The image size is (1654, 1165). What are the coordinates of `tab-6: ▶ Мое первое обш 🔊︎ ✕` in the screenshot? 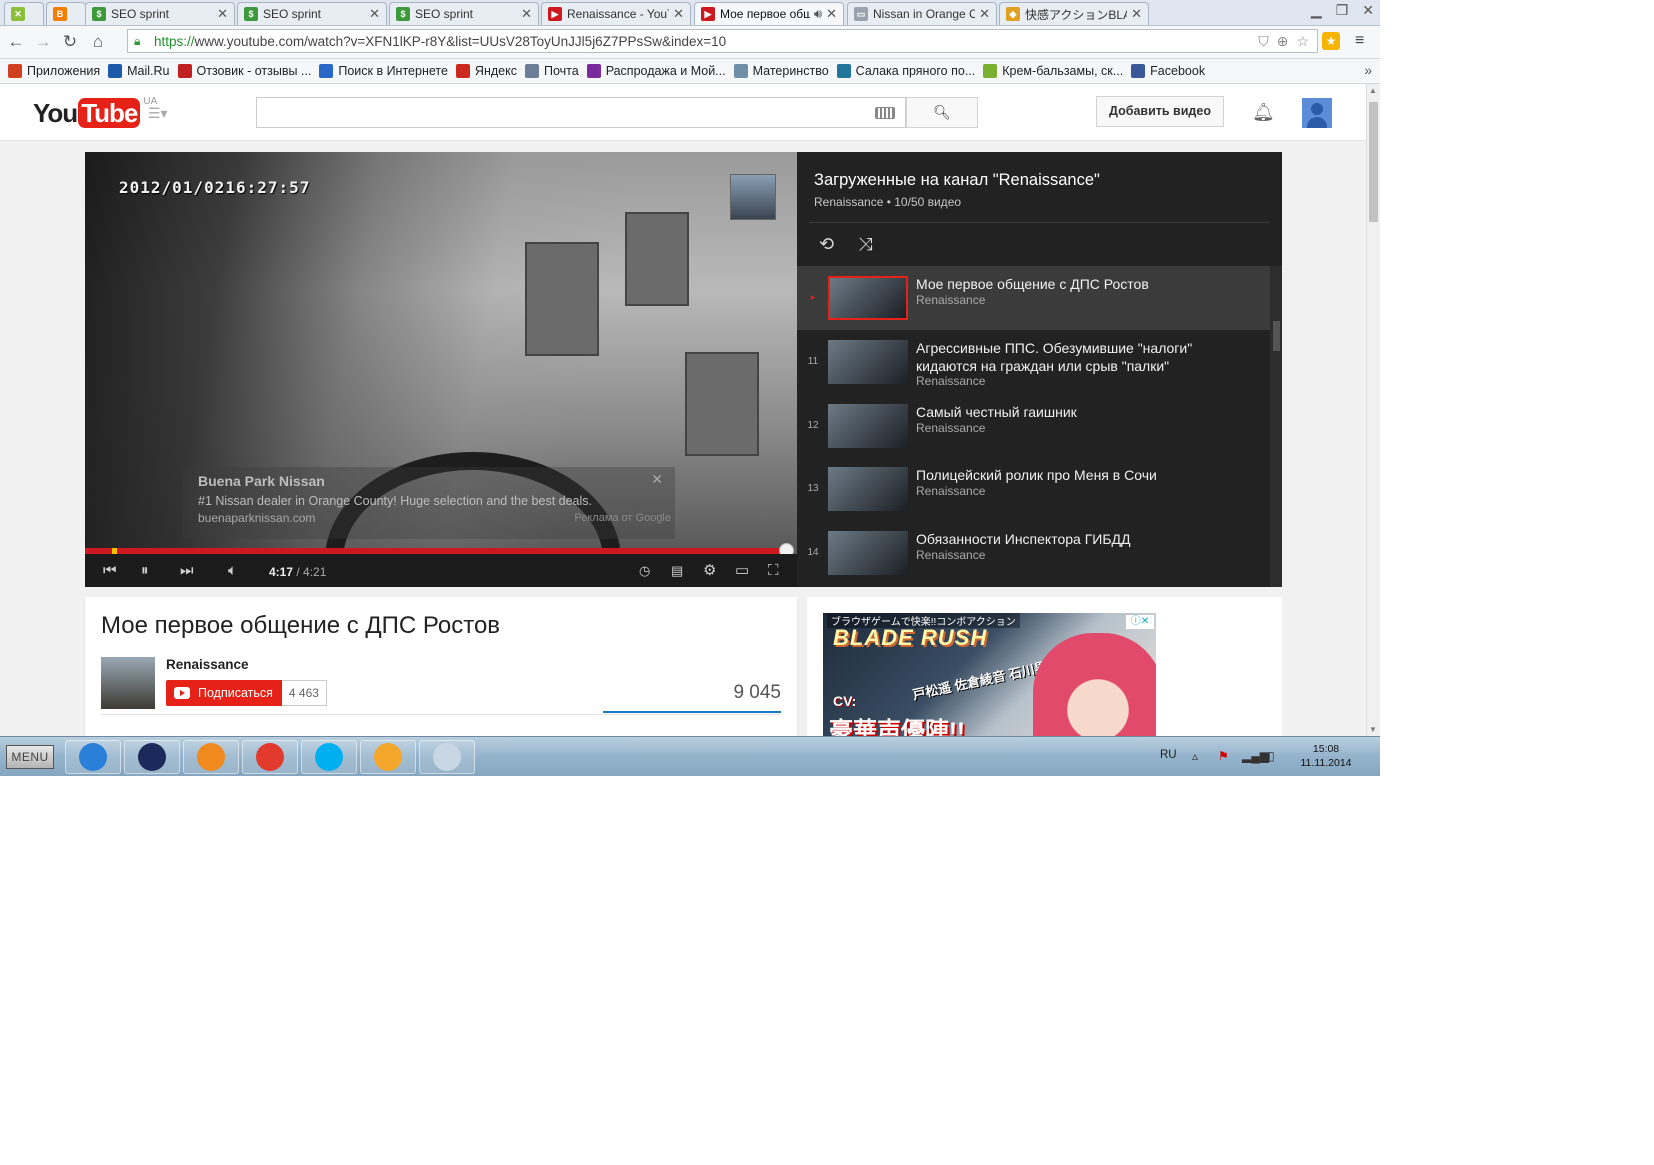 It's located at (769, 13).